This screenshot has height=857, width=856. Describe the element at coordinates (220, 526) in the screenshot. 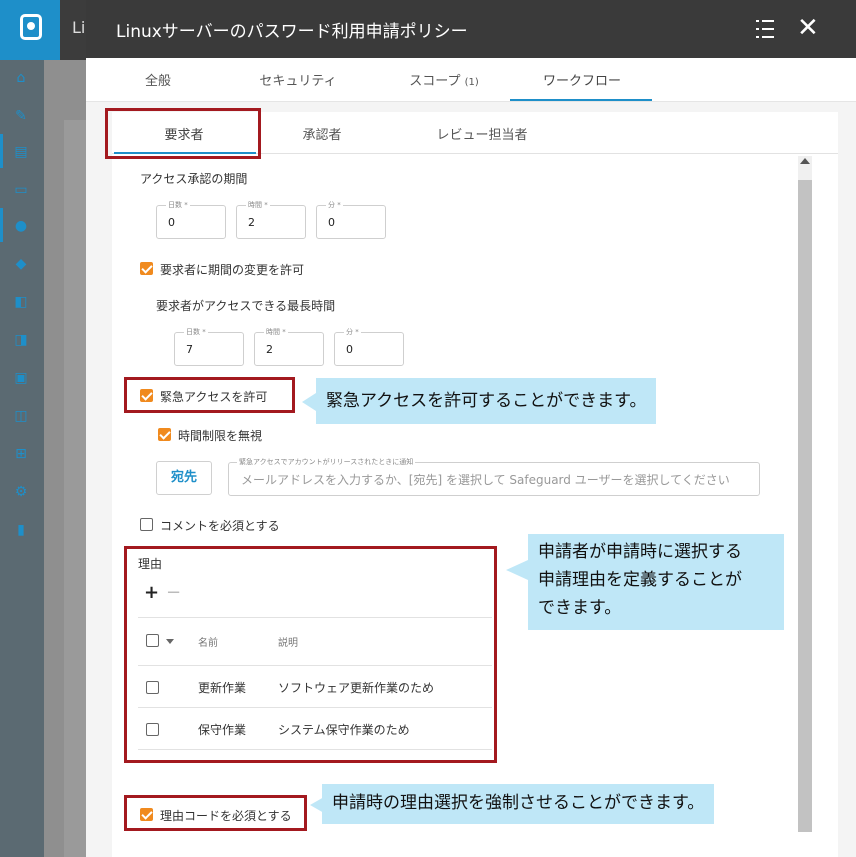

I see `require-comment-label: コメントを必須とする` at that location.